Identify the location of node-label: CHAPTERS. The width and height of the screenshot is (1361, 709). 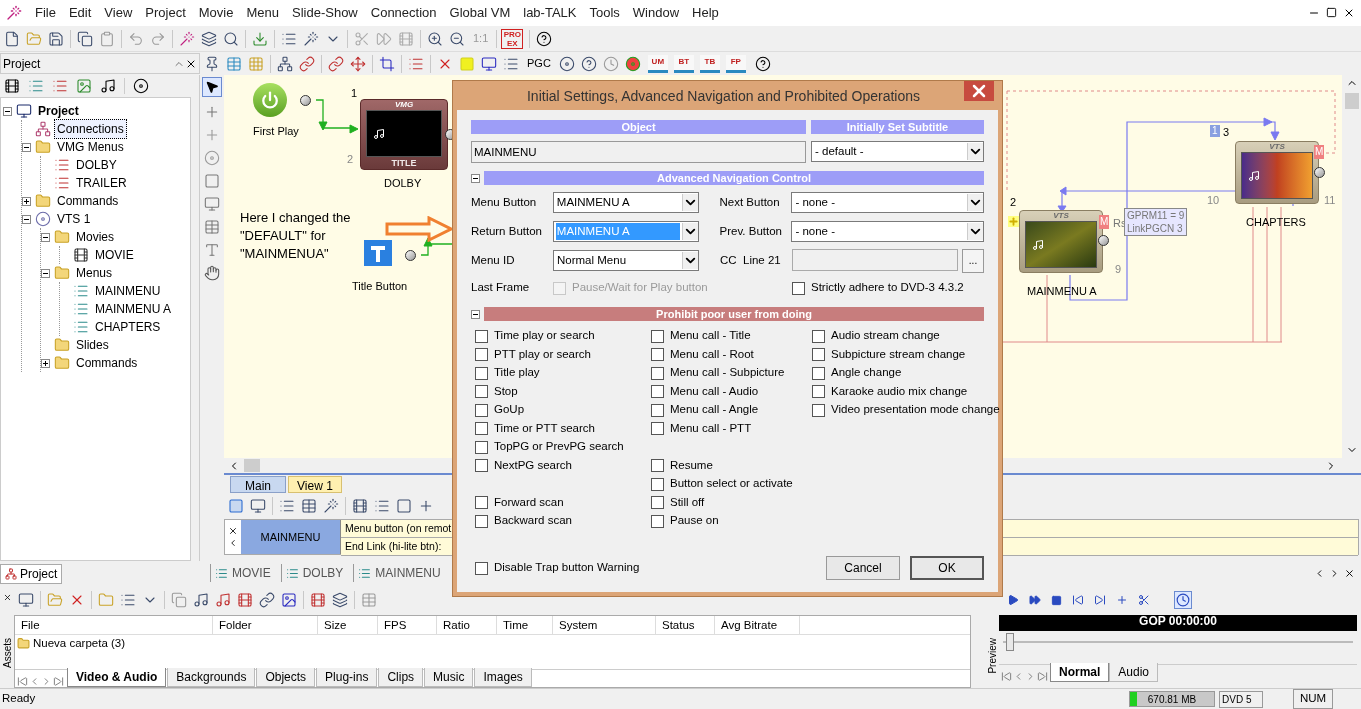
(1276, 222).